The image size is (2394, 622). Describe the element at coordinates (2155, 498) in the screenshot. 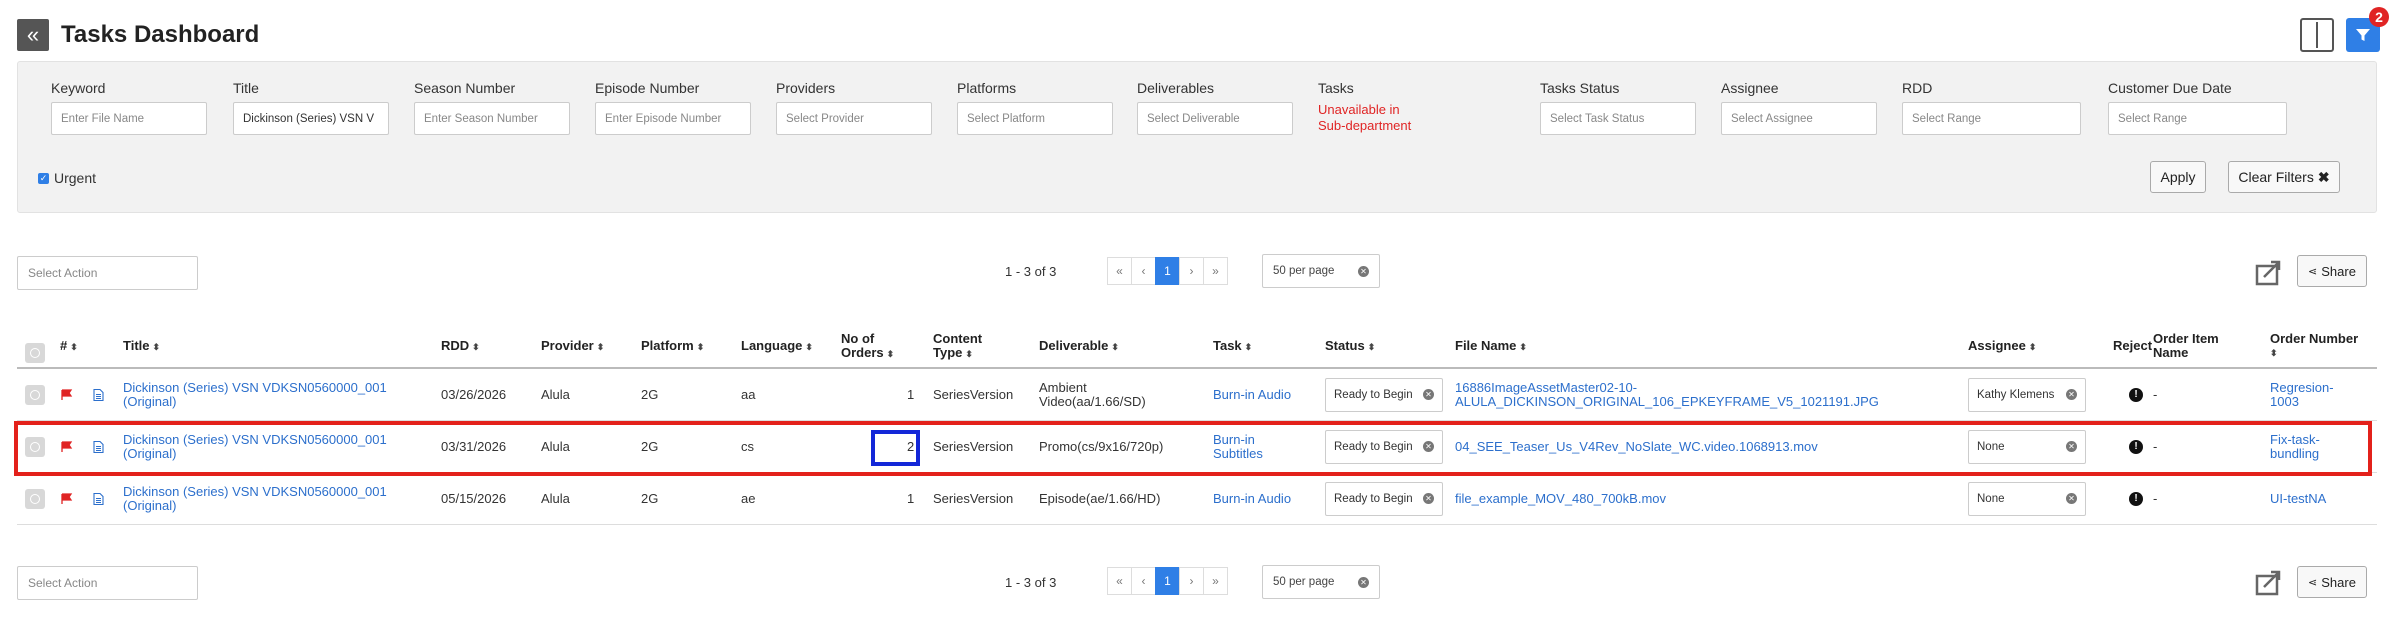

I see `order-item-cell: -` at that location.